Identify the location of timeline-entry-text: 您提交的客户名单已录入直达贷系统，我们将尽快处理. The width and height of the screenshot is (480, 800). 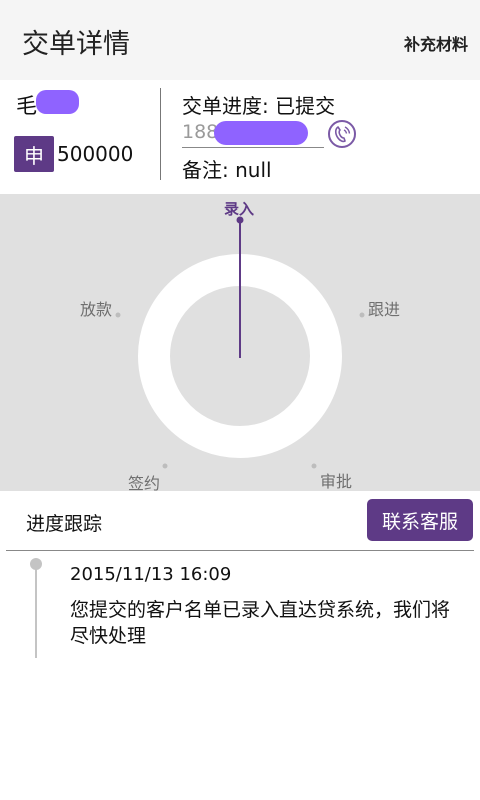
(260, 623).